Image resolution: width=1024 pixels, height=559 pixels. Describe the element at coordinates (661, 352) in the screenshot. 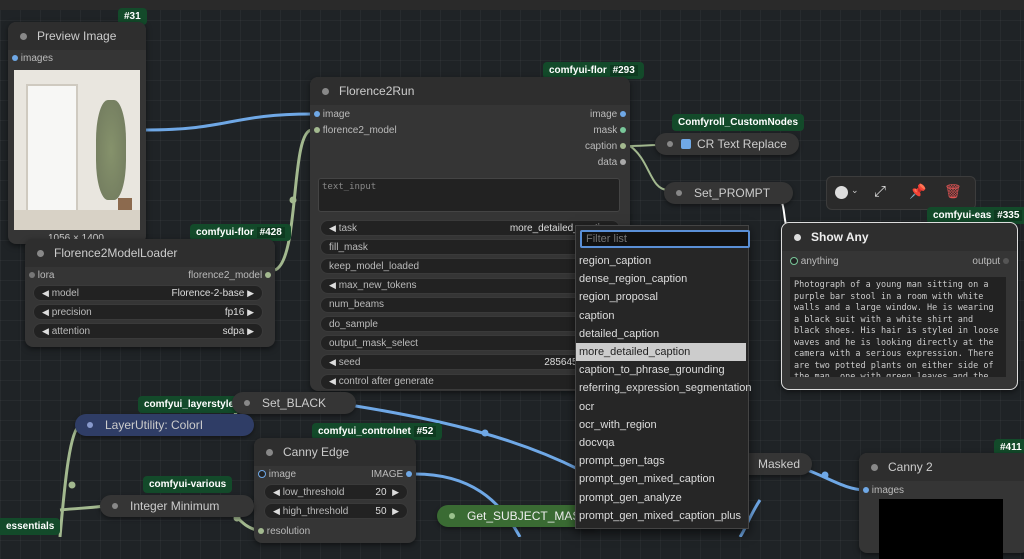

I see `dropdown-item: more_detailed_caption` at that location.